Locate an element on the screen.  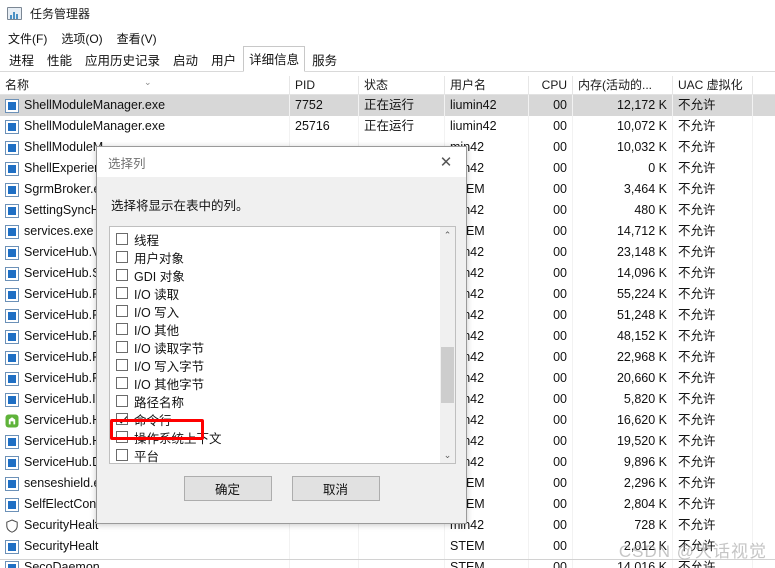
menu-item-view: 查看(V) is located at coordinates (139, 38).